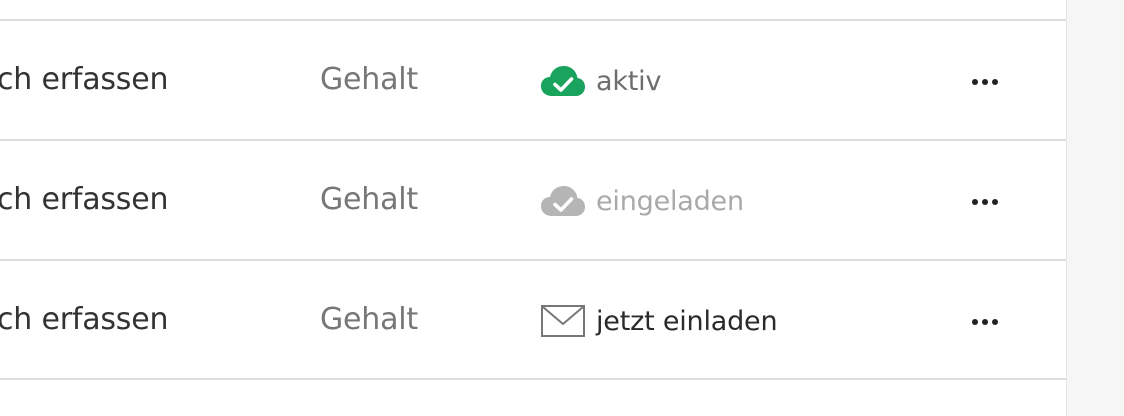  What do you see at coordinates (1095, 208) in the screenshot?
I see `scrollbar-track` at bounding box center [1095, 208].